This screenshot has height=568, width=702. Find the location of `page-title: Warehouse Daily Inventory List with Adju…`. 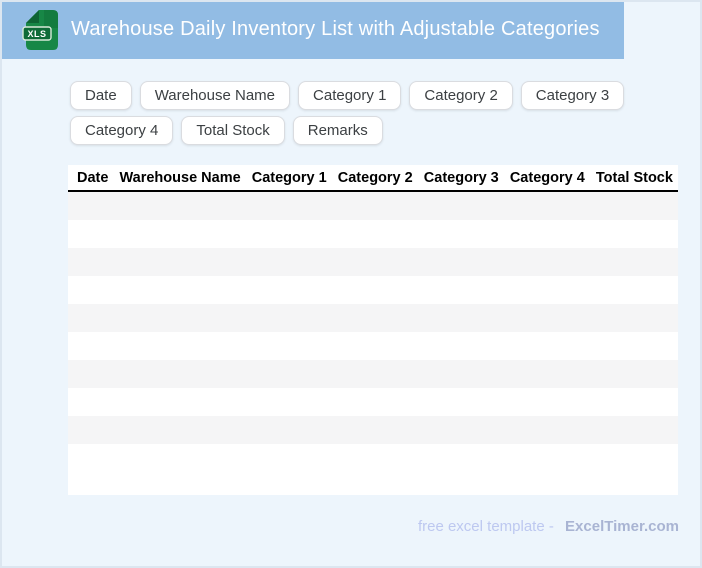

page-title: Warehouse Daily Inventory List with Adju… is located at coordinates (335, 29).